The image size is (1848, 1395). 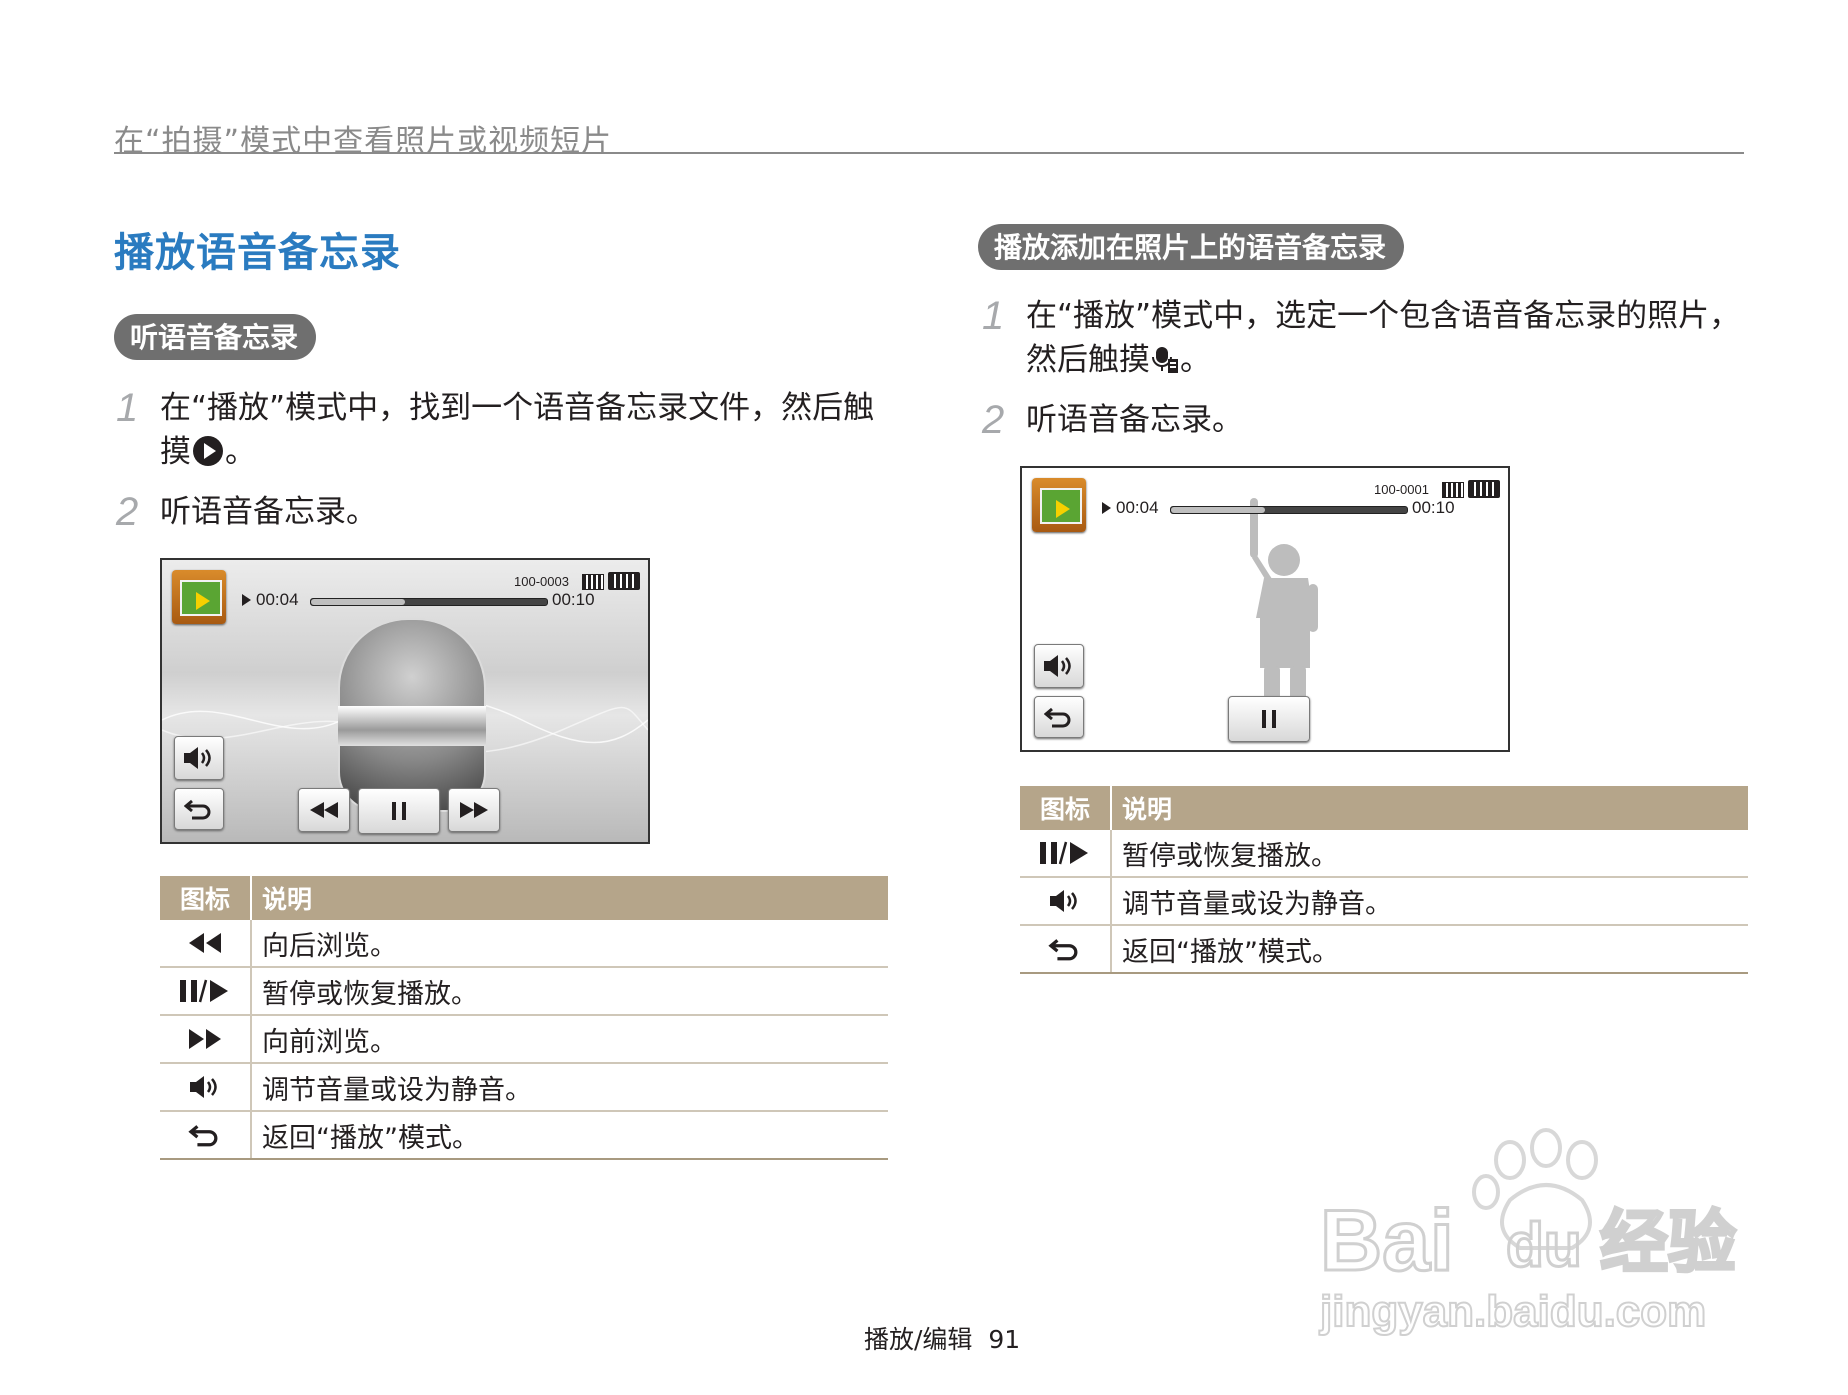 What do you see at coordinates (215, 337) in the screenshot?
I see `subsection-pill-listen: 听语音备忘录` at bounding box center [215, 337].